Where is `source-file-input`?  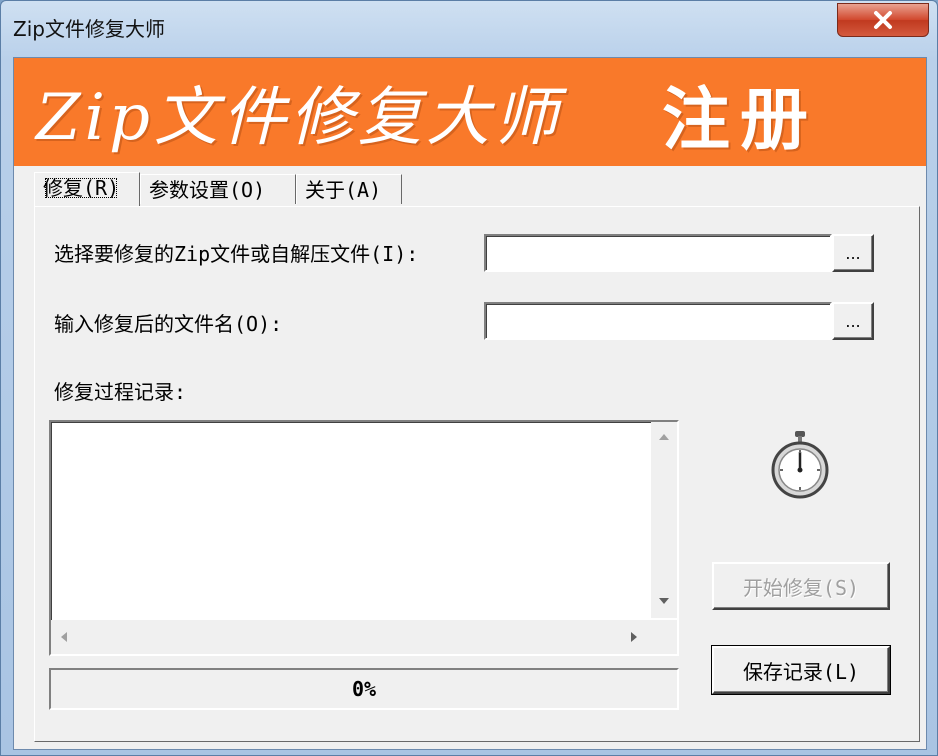 source-file-input is located at coordinates (658, 253).